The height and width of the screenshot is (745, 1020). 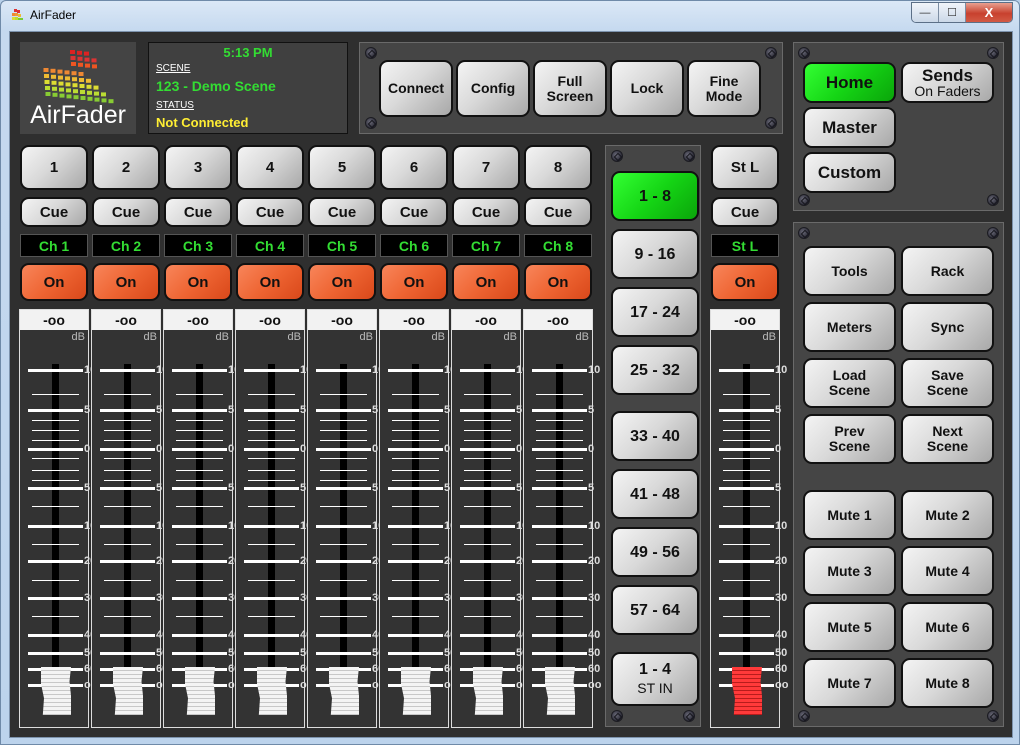 I want to click on mute-4-button: Mute 4, so click(x=947, y=571).